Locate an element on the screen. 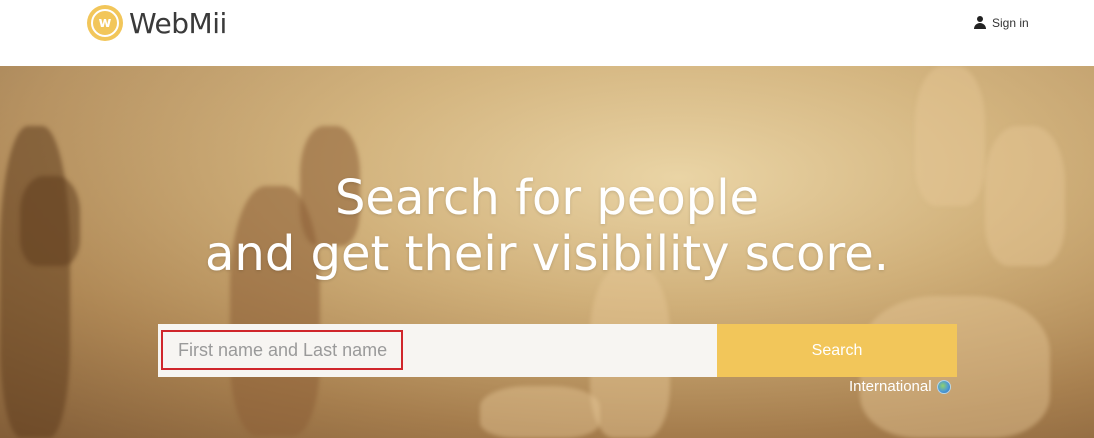  headline-line-2: and get their visibility score. is located at coordinates (547, 254).